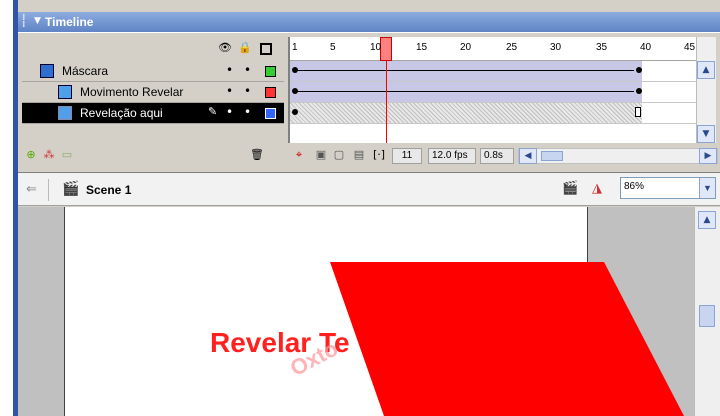 This screenshot has height=416, width=720. What do you see at coordinates (602, 47) in the screenshot?
I see `ruler-label: 35` at bounding box center [602, 47].